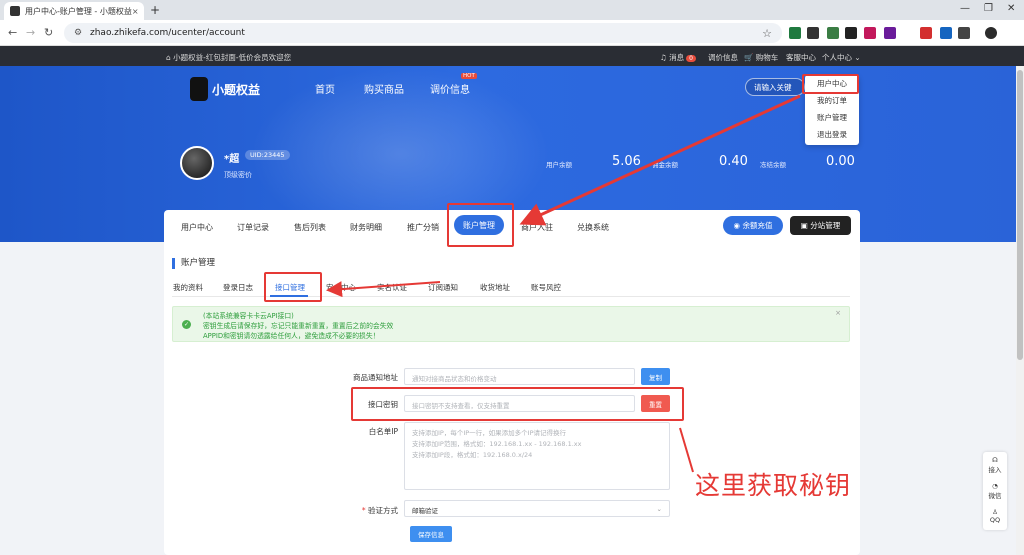 The height and width of the screenshot is (555, 1024). What do you see at coordinates (773, 485) in the screenshot?
I see `annotation-text: 这里获取秘钥` at bounding box center [773, 485].